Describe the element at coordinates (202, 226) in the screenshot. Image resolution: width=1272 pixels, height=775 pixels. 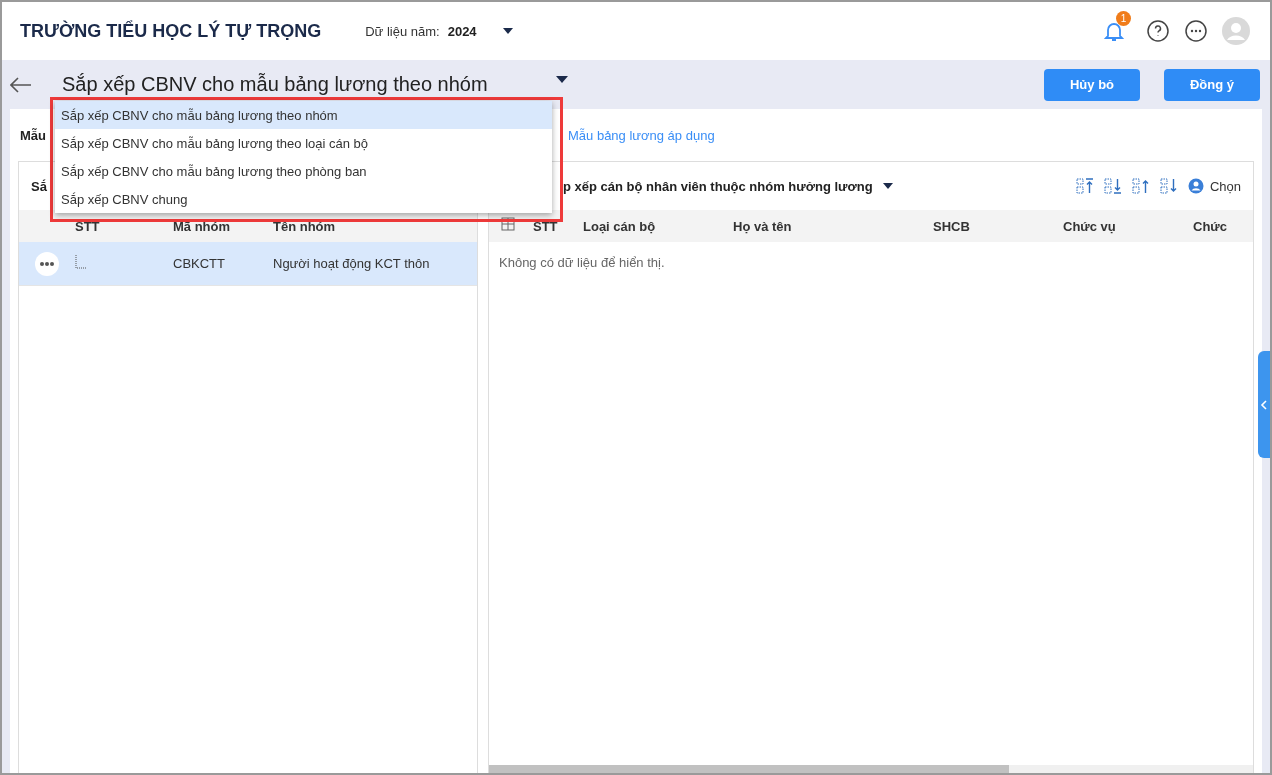
I see `column-header: Mã nhóm` at that location.